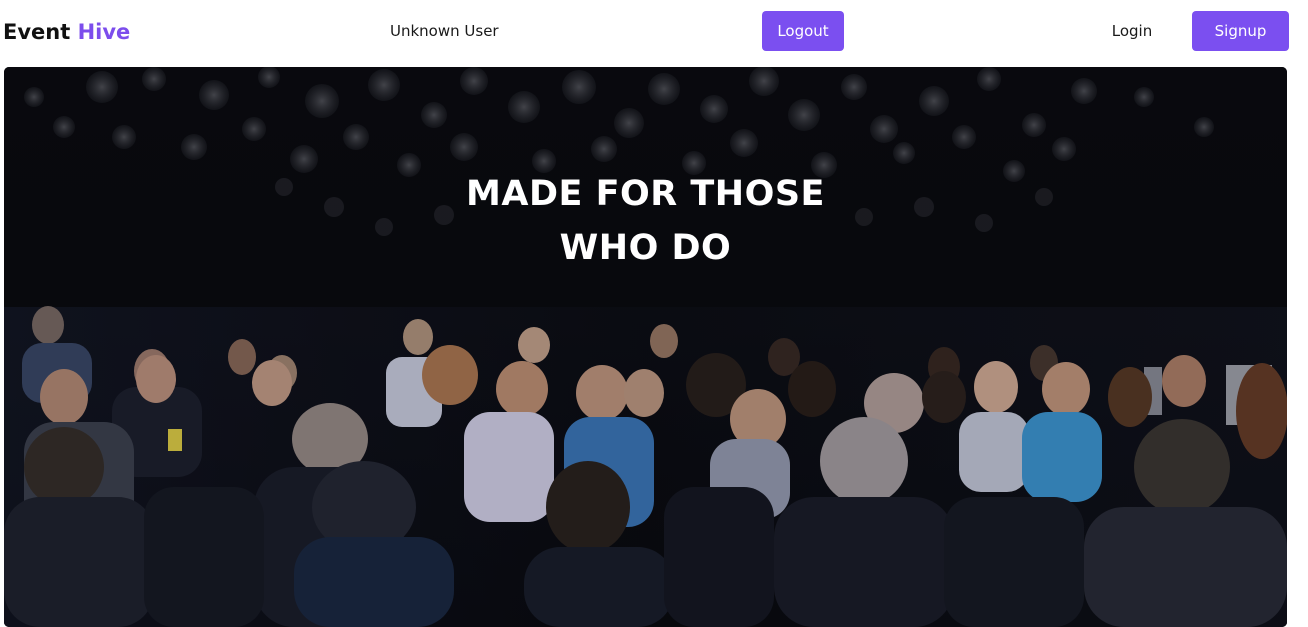  I want to click on logout-button: Logout, so click(803, 31).